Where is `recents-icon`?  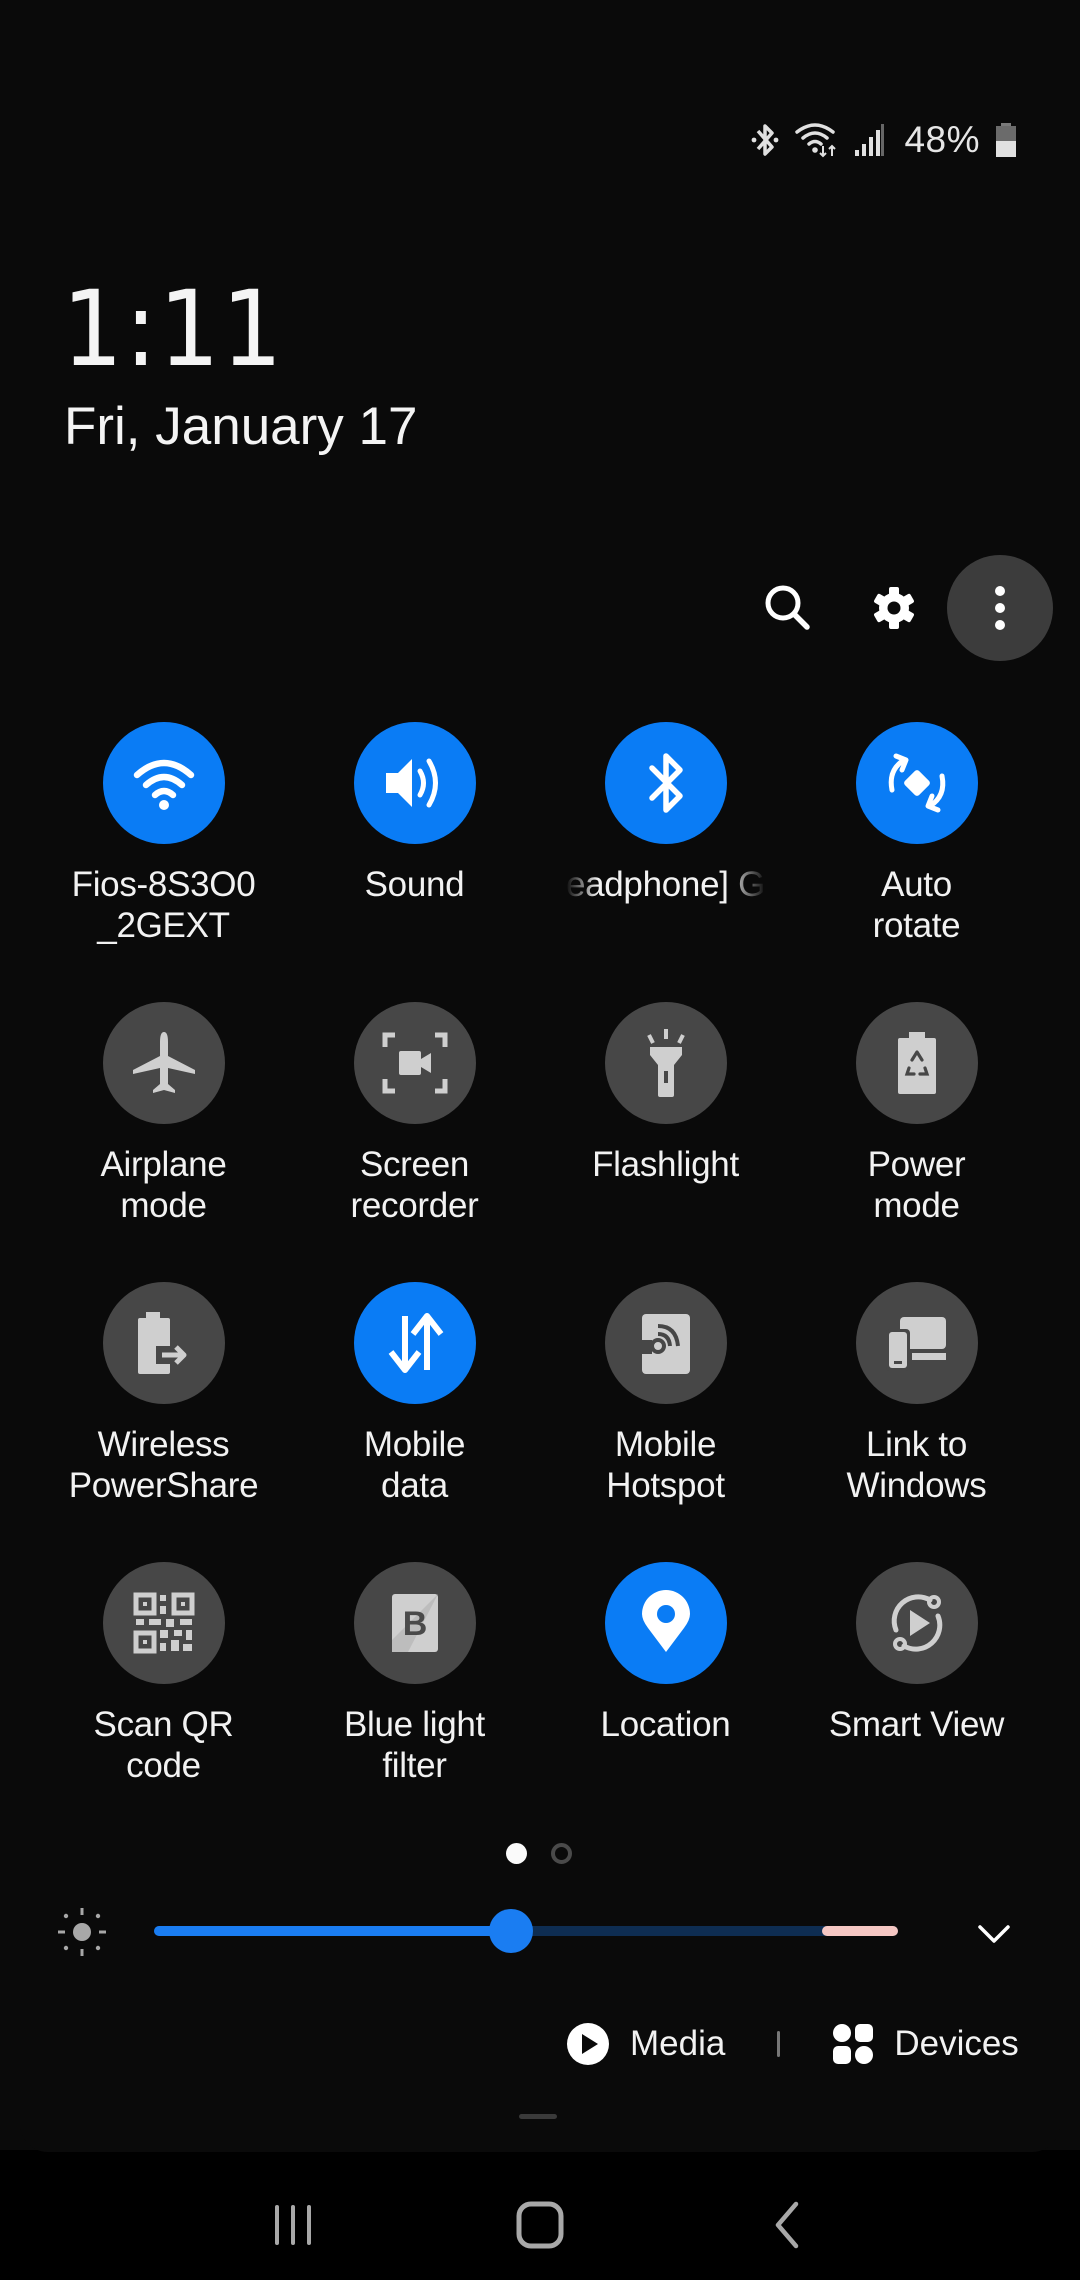
recents-icon is located at coordinates (293, 2225).